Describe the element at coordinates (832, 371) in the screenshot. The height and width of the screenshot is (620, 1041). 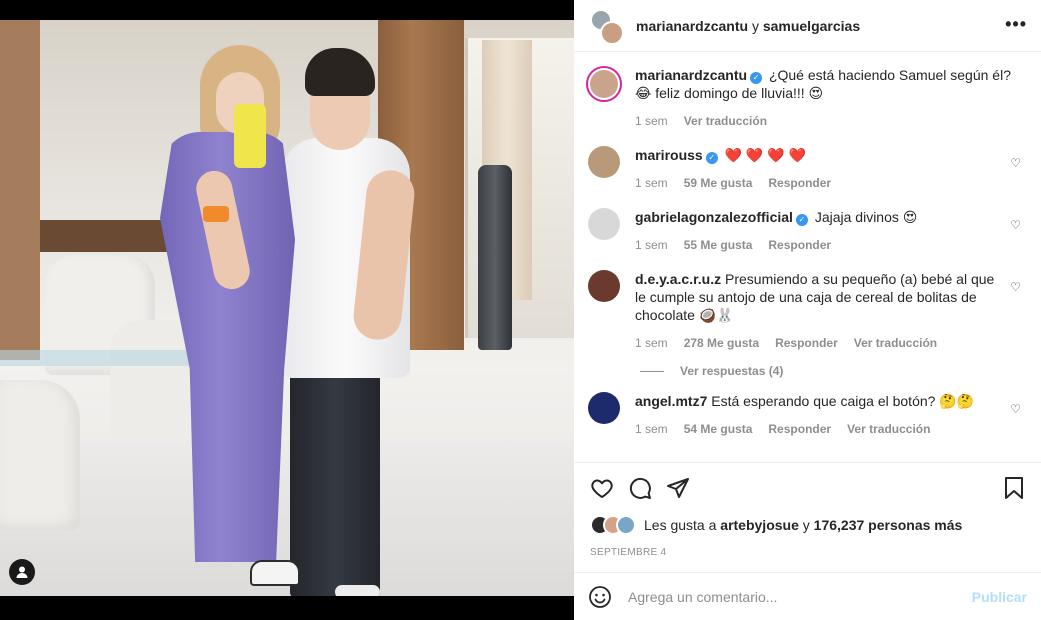
I see `view-replies-button: Ver respuestas (4)` at that location.